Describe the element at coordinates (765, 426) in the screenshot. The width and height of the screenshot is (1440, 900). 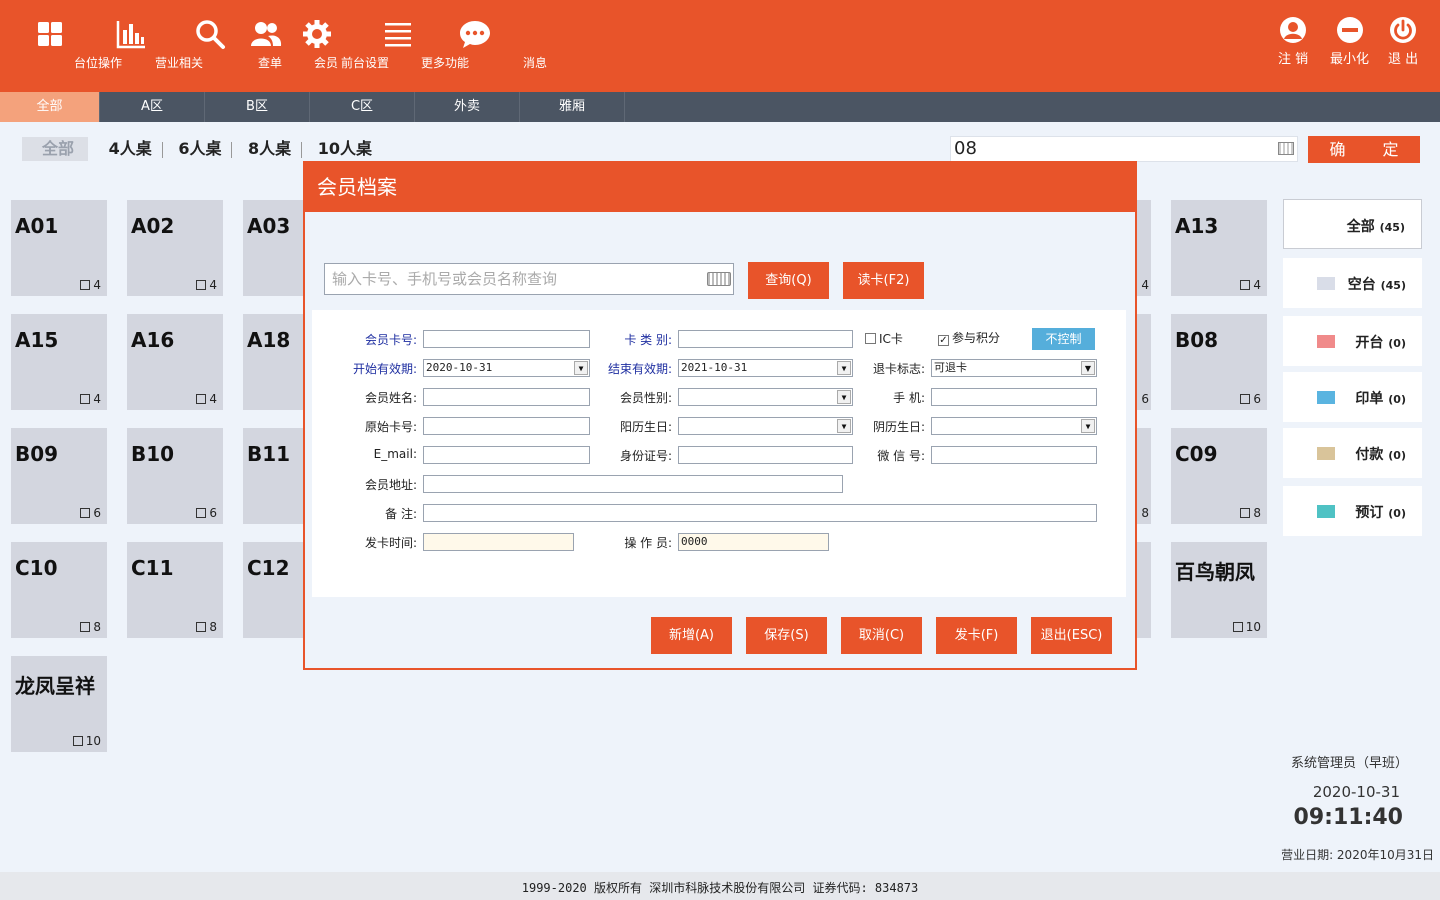
I see `solar-birthday-select: ▼` at that location.